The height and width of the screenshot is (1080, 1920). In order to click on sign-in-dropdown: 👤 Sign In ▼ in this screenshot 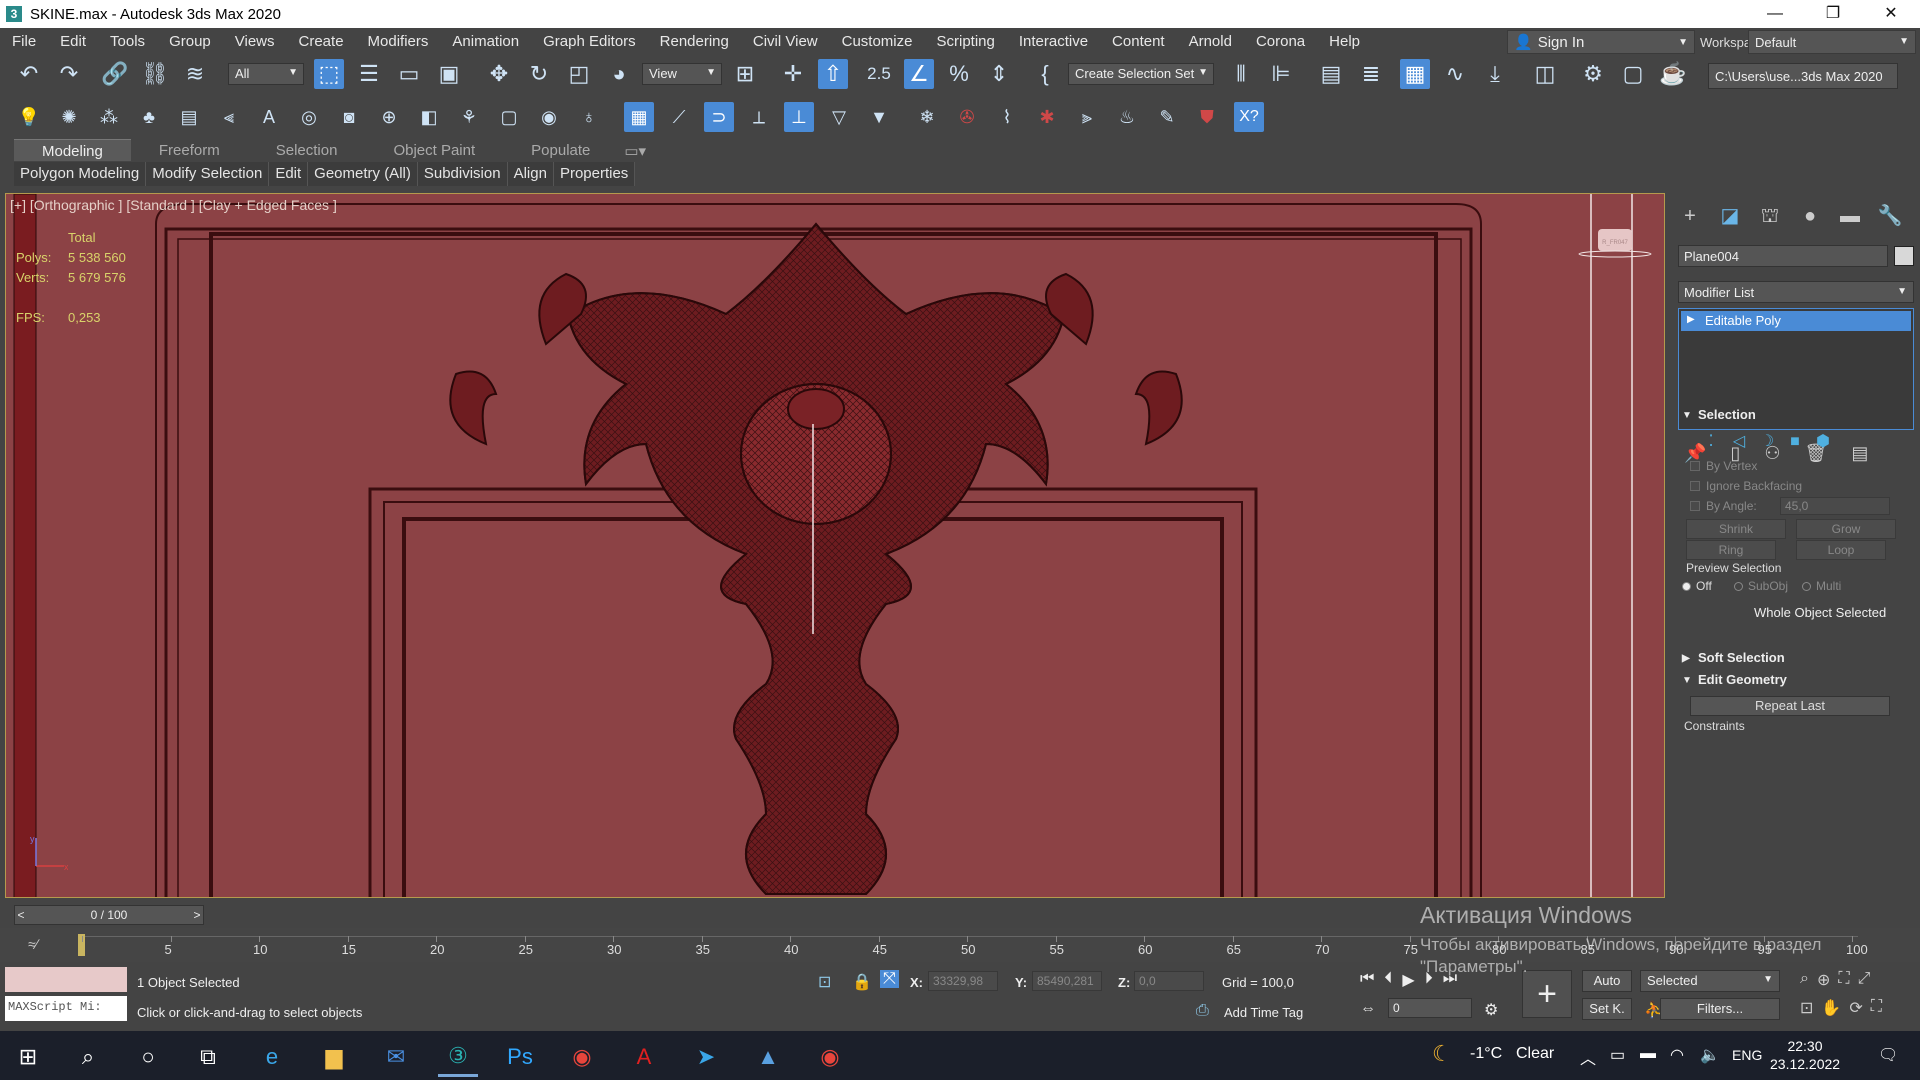, I will do `click(1601, 42)`.